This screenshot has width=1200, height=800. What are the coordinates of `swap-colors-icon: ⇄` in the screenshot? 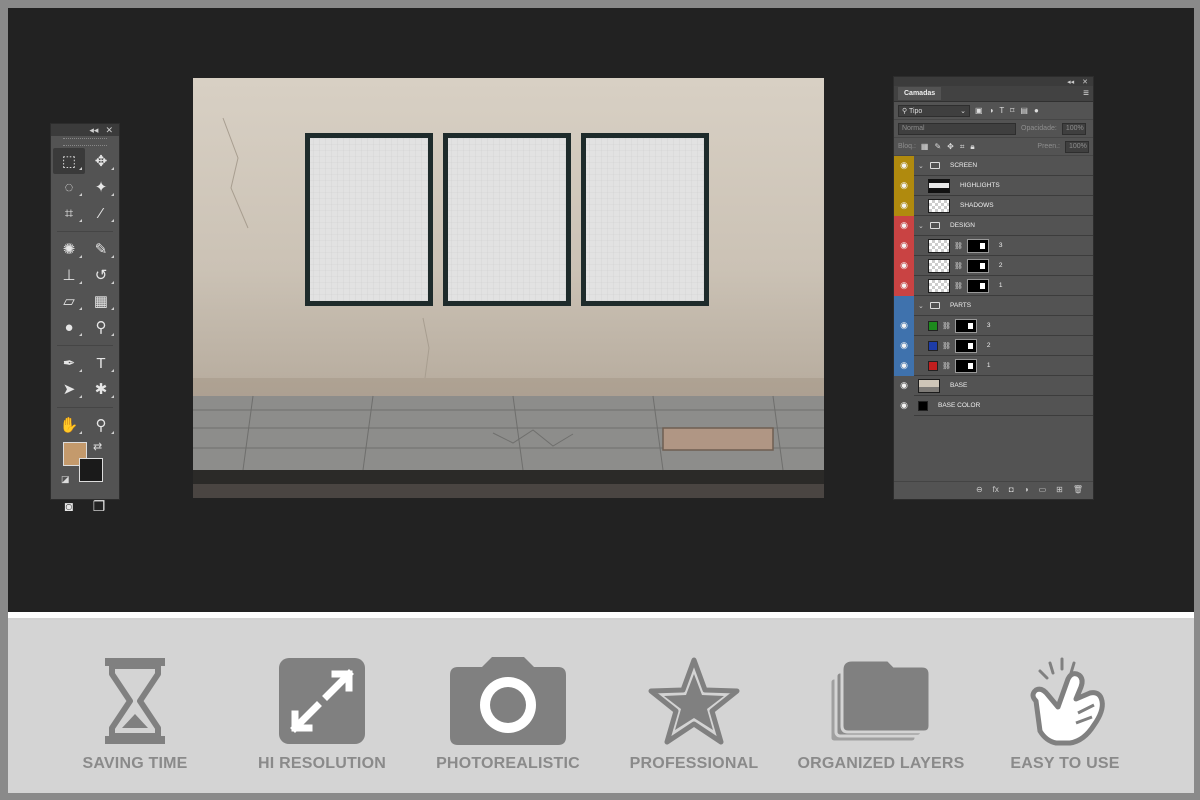 It's located at (97, 446).